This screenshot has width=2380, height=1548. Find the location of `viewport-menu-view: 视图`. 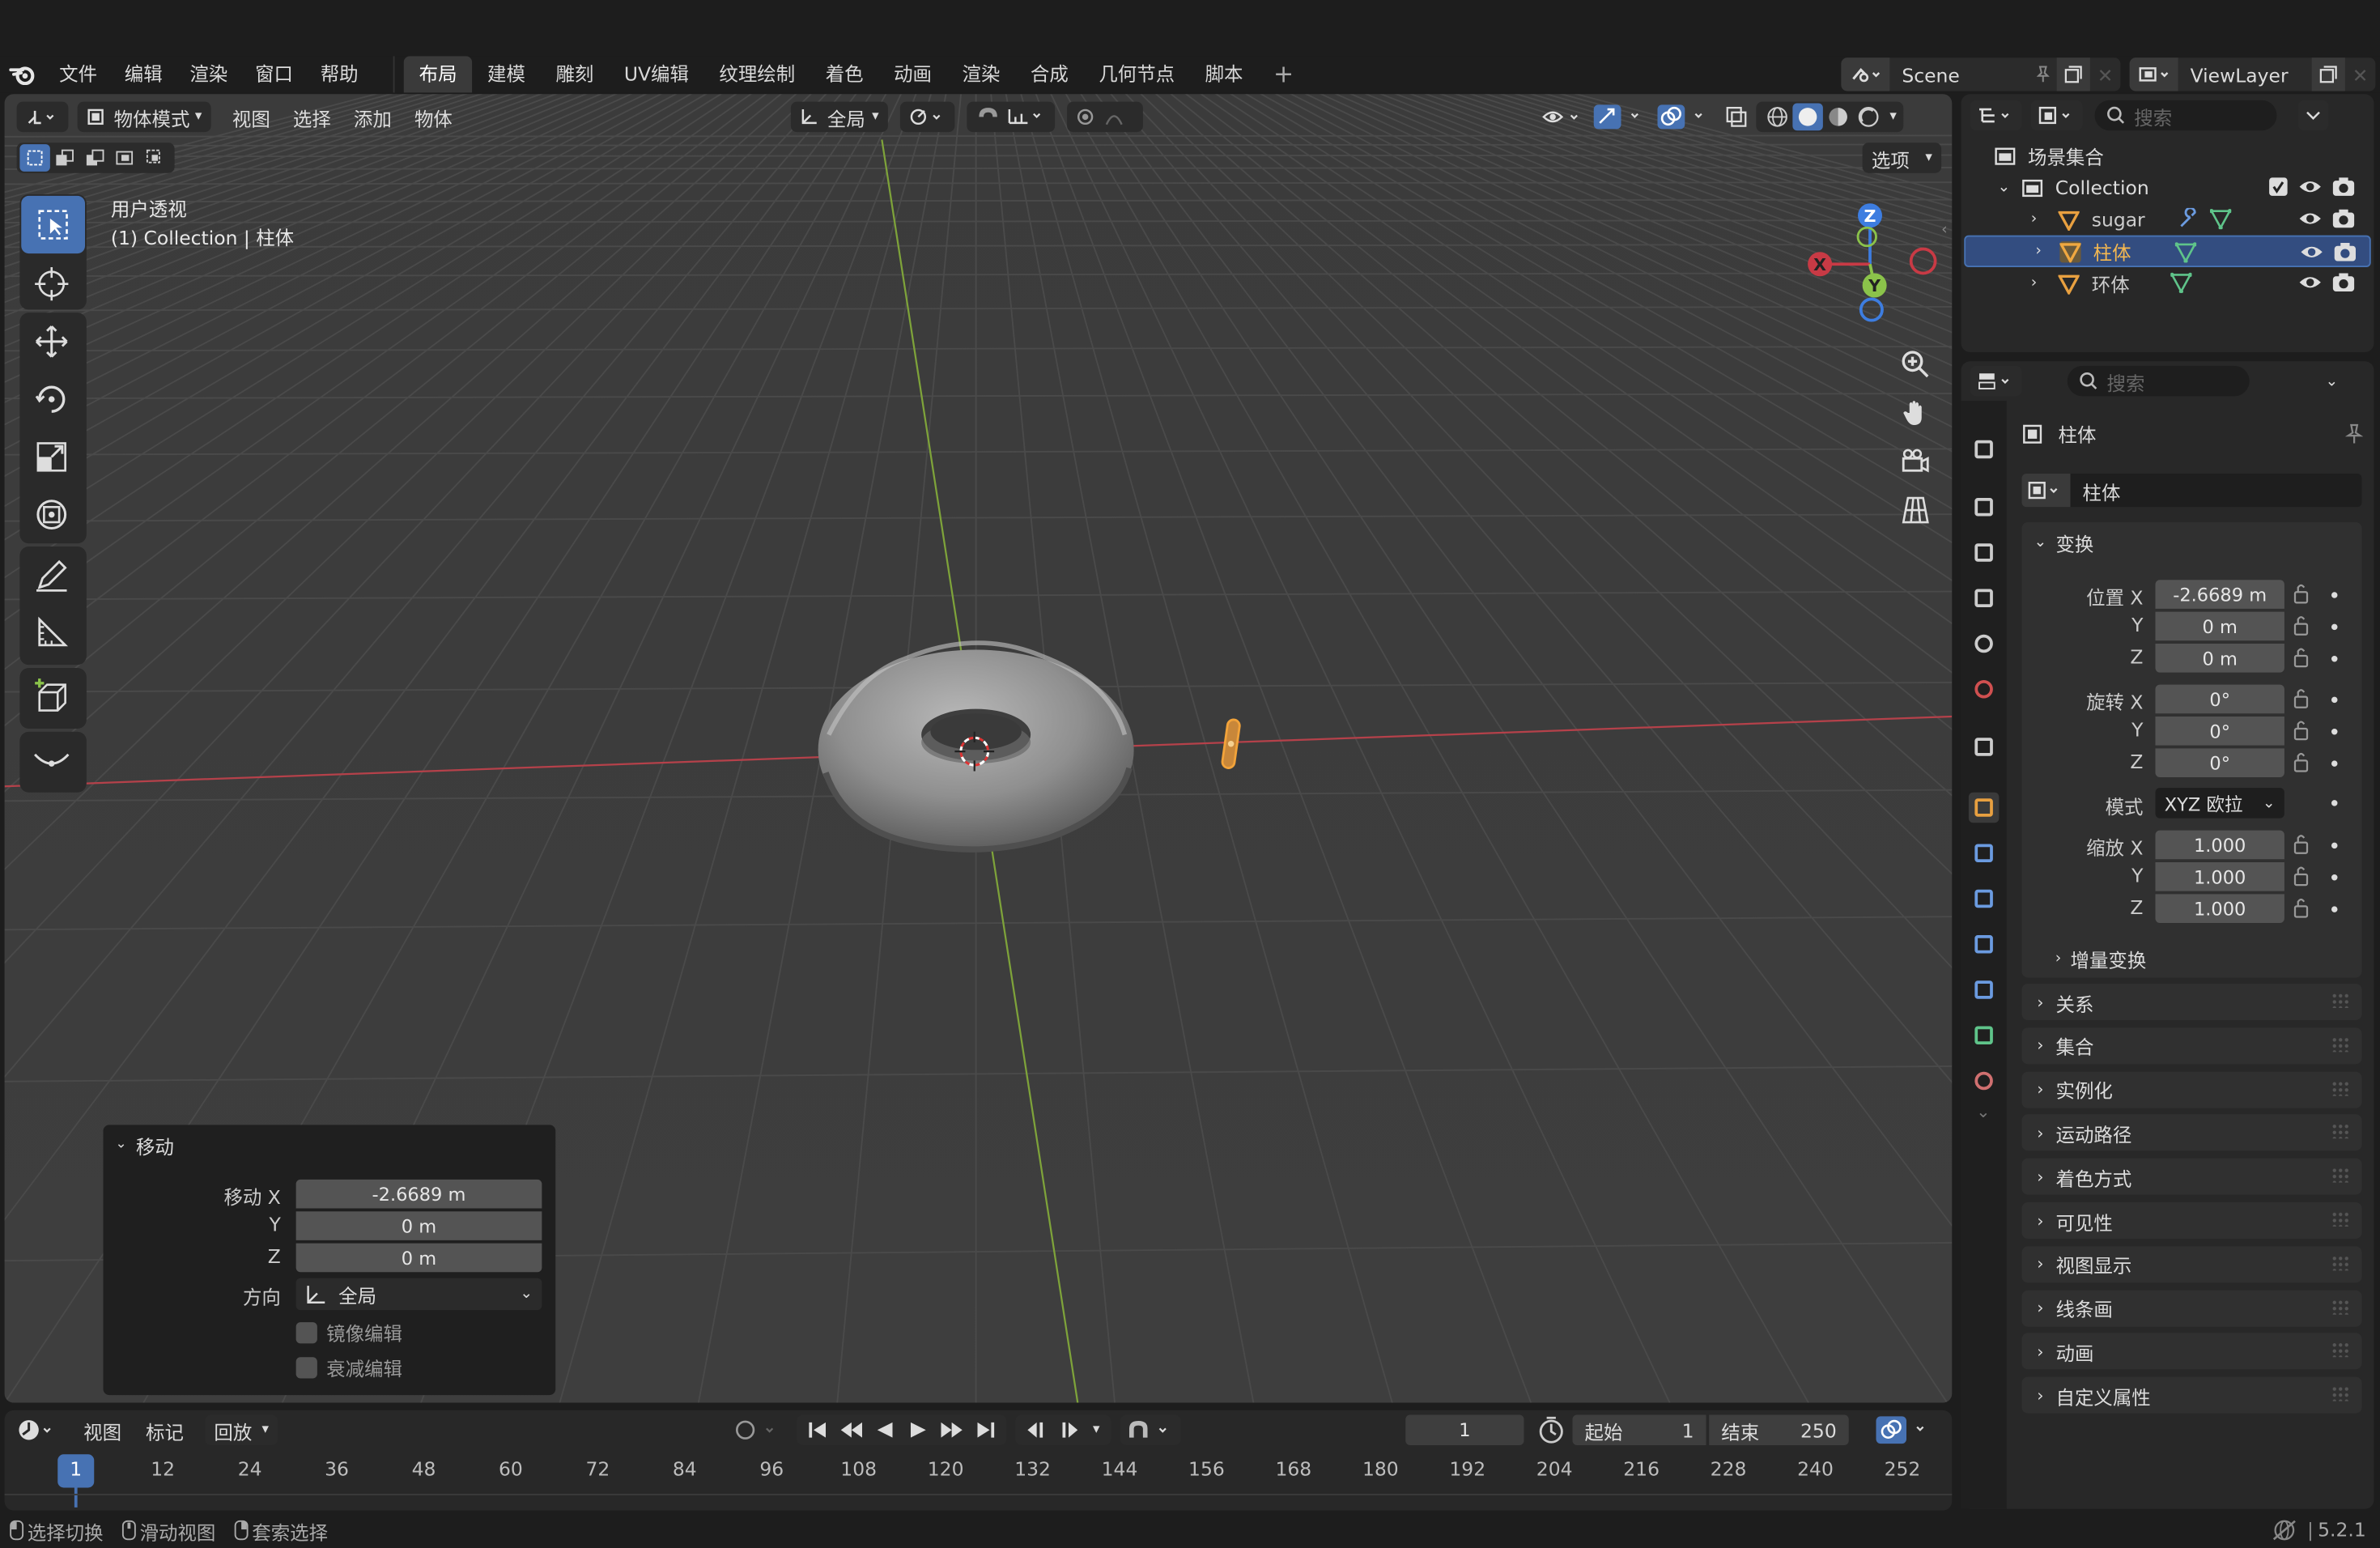

viewport-menu-view: 视图 is located at coordinates (251, 117).